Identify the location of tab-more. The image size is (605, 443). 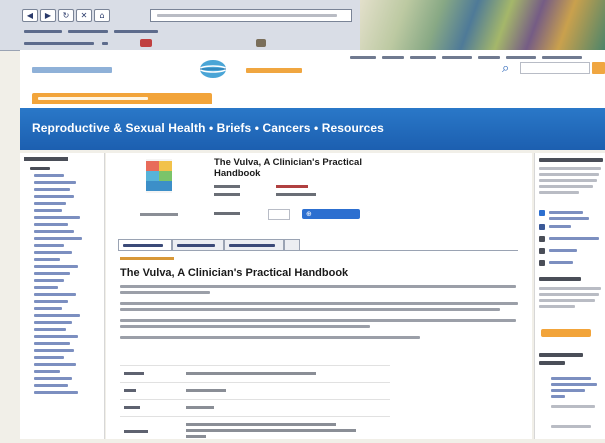
(292, 244).